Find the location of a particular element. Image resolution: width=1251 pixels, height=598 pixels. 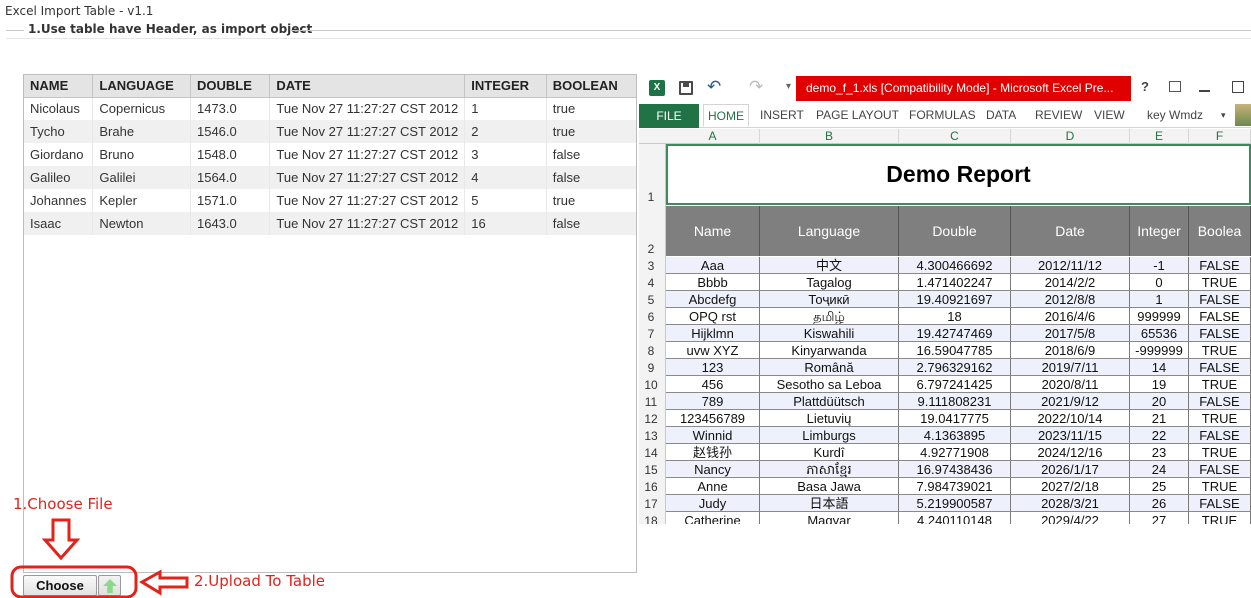

excel-data-cell: 4.92771908 is located at coordinates (955, 452).